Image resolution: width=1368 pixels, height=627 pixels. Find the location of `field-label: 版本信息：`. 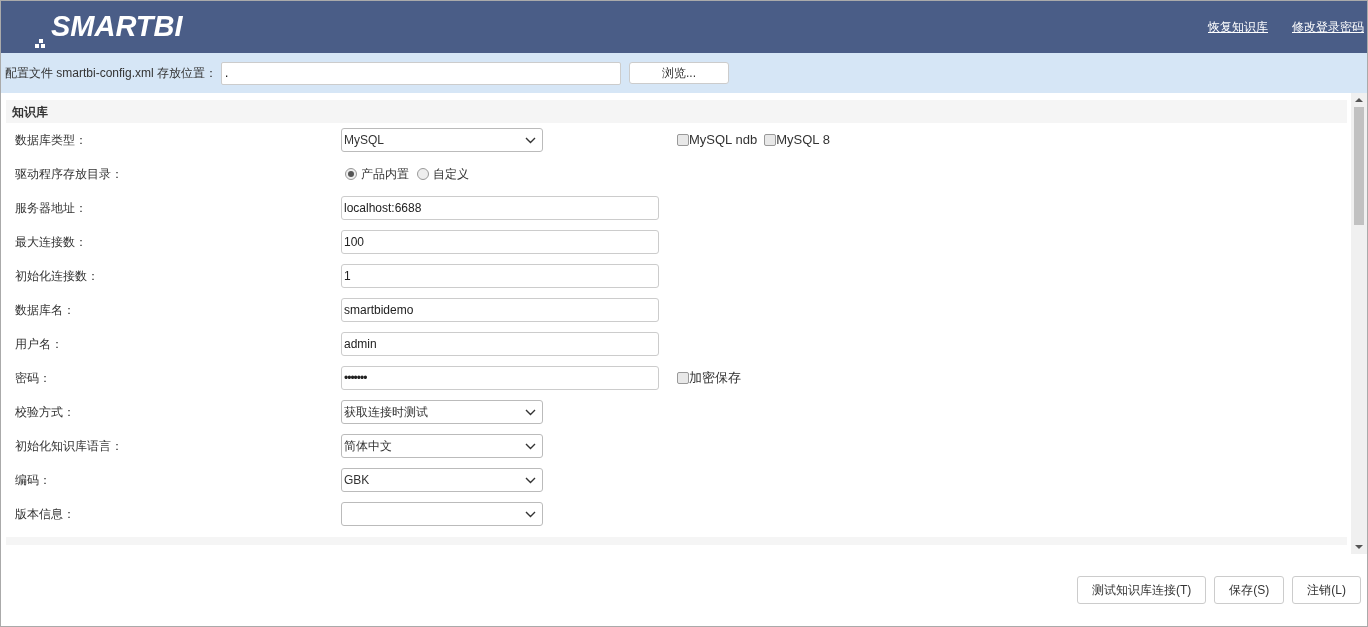

field-label: 版本信息： is located at coordinates (45, 514).